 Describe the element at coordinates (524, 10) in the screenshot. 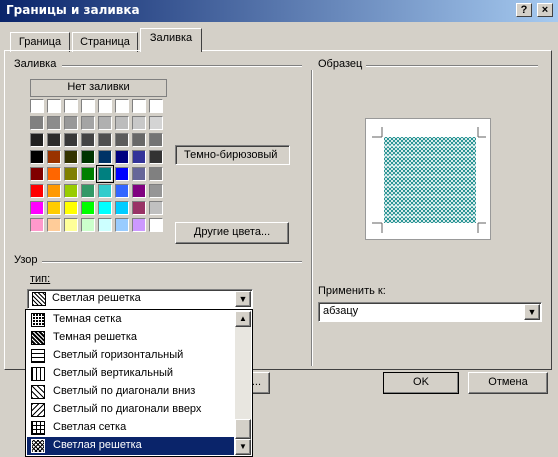

I see `help-button: ?` at that location.